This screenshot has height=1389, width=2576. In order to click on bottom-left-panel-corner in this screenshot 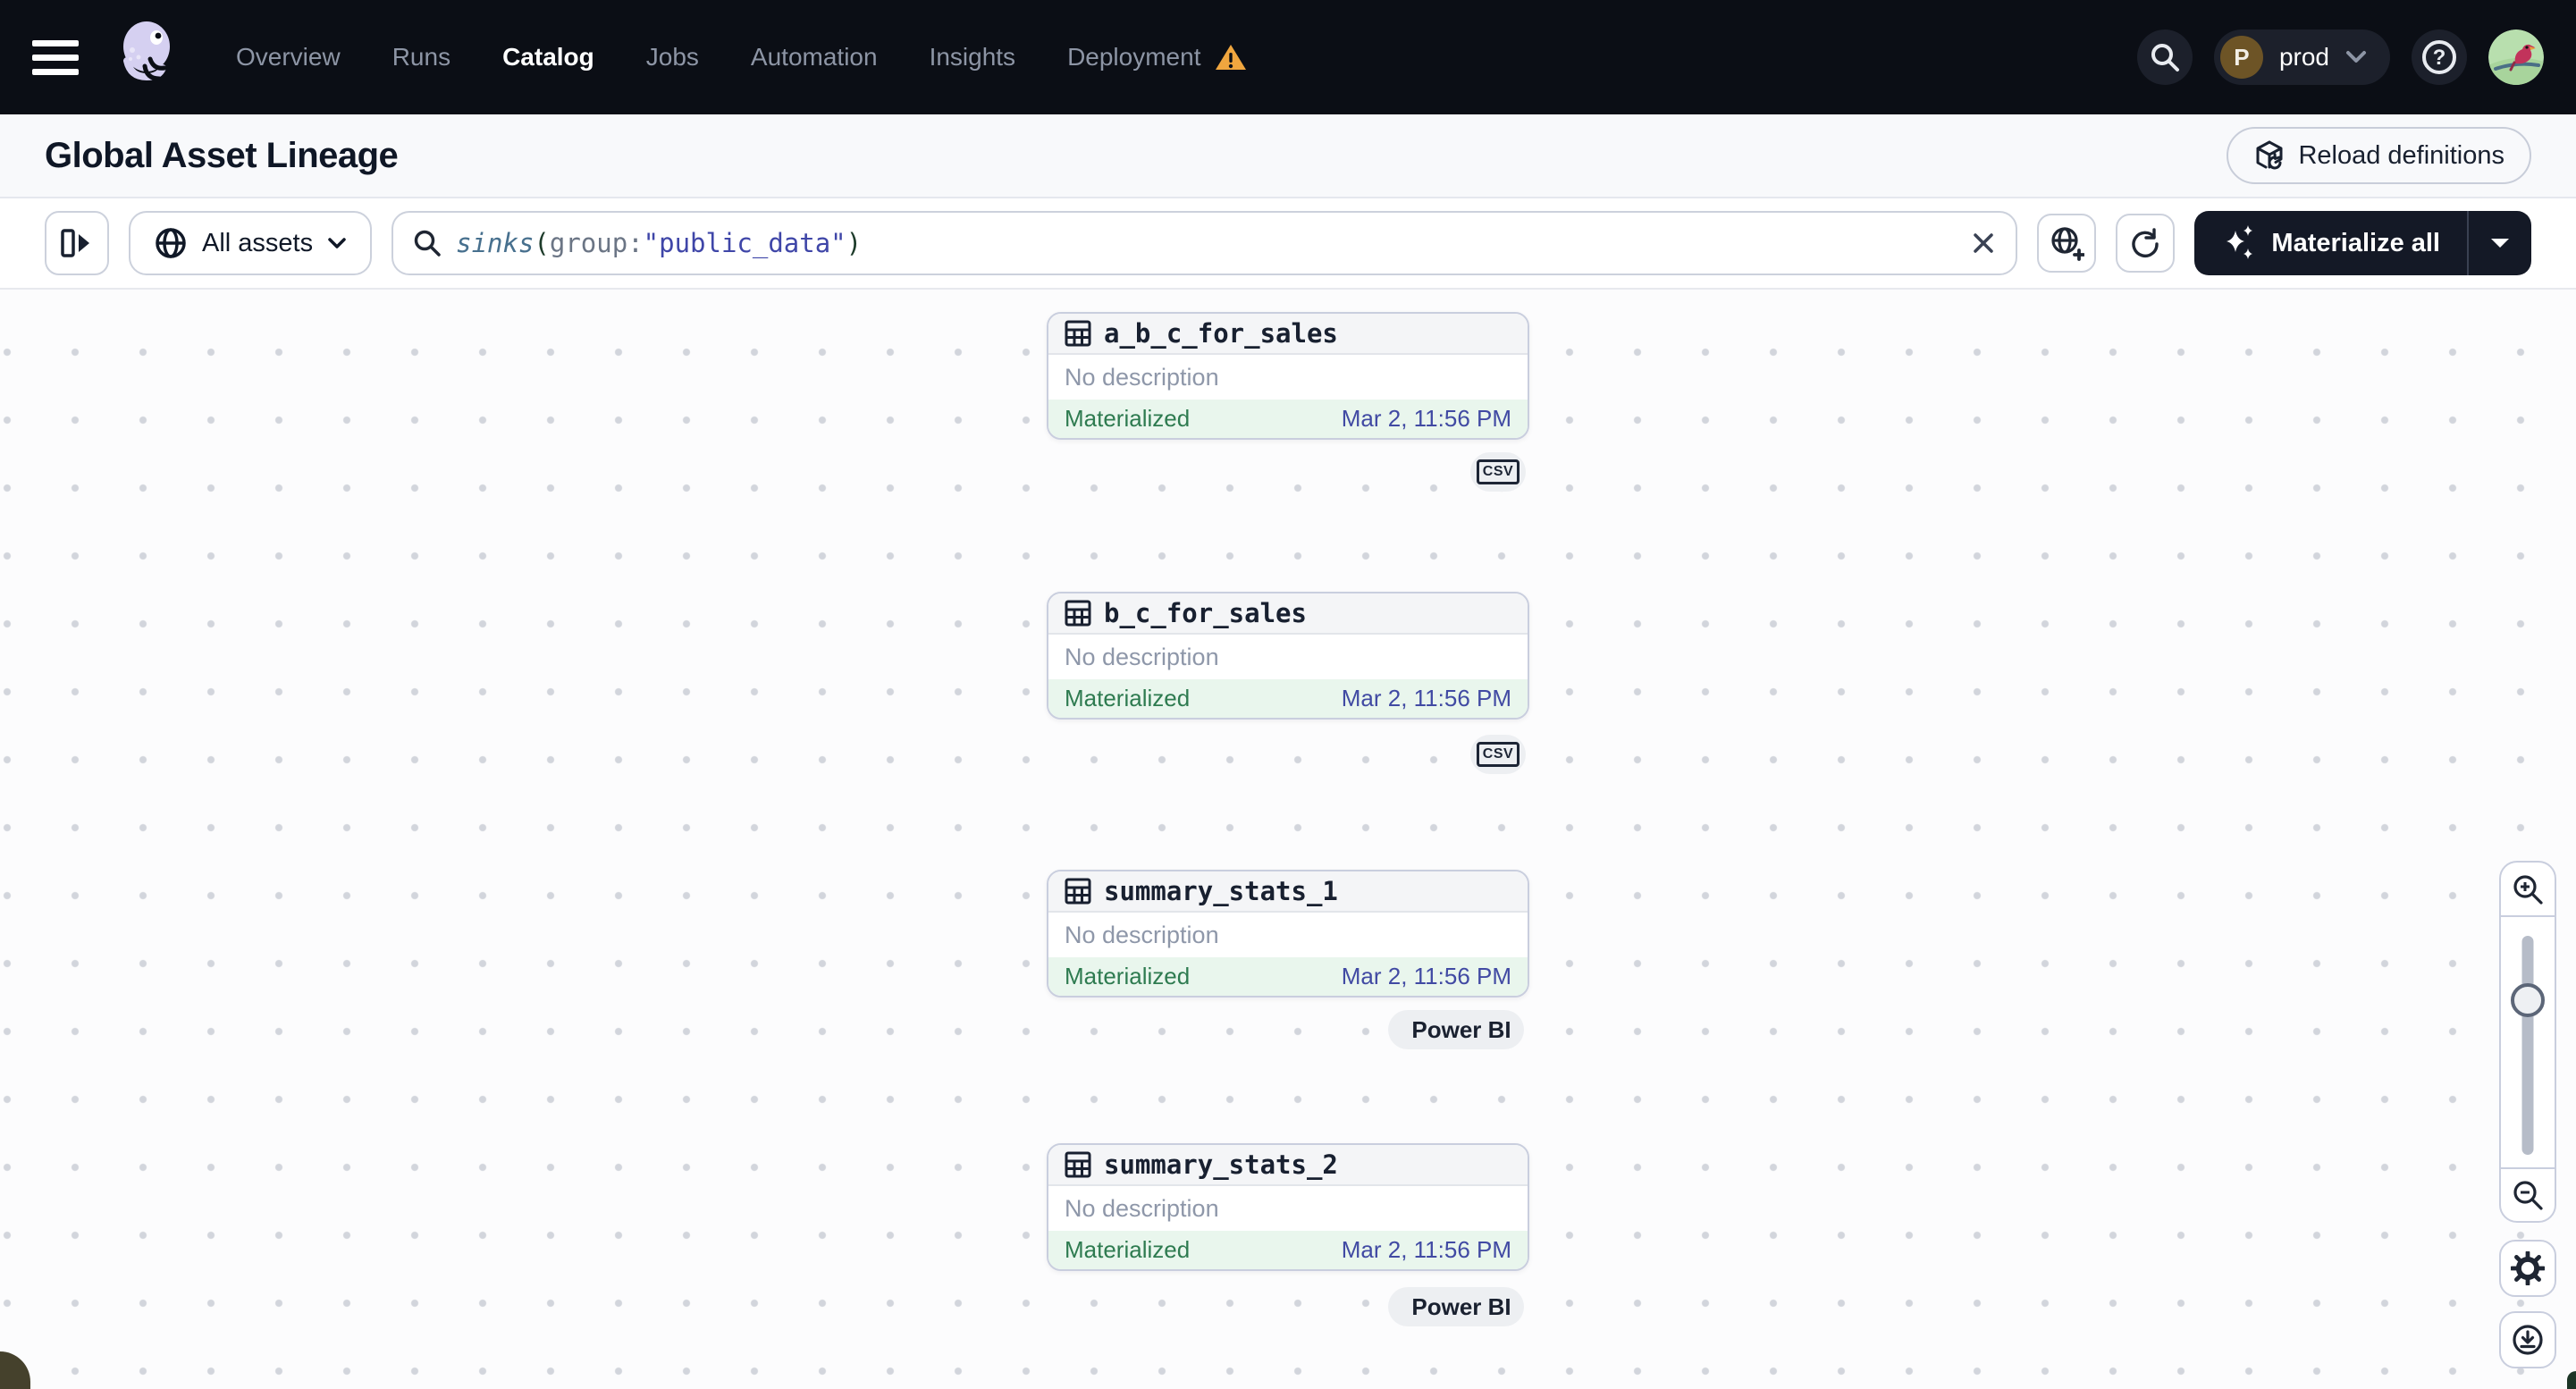, I will do `click(15, 1370)`.